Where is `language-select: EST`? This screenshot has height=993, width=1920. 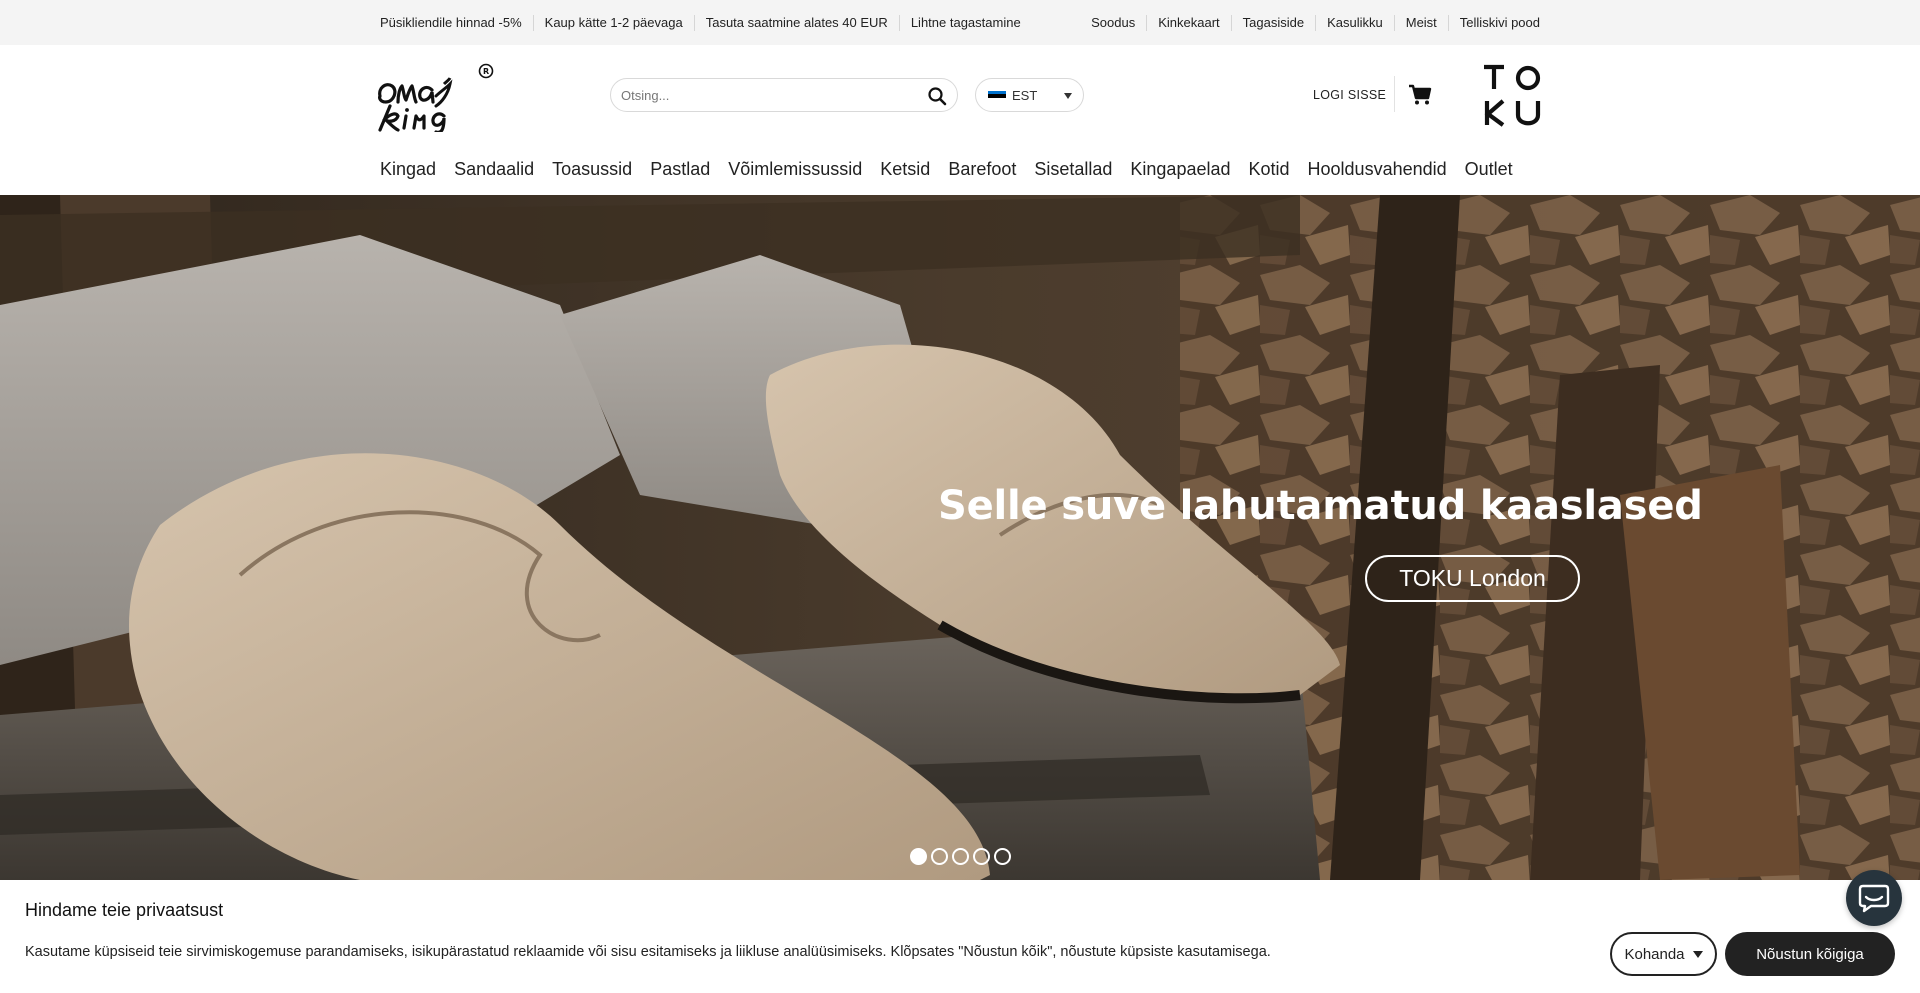 language-select: EST is located at coordinates (1029, 95).